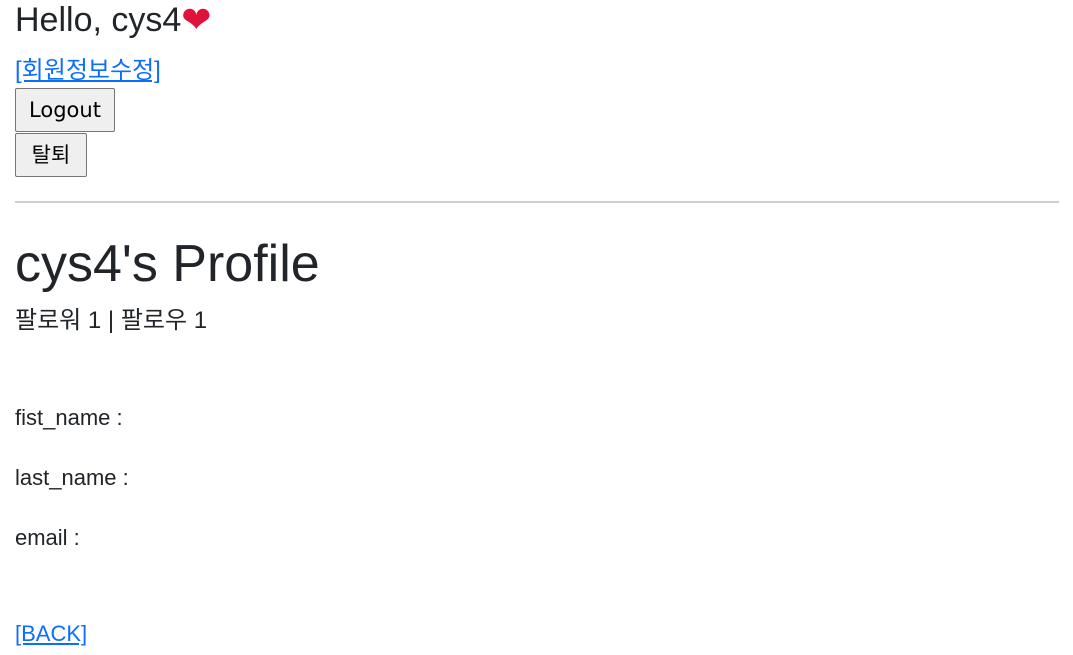 The image size is (1073, 655). What do you see at coordinates (537, 202) in the screenshot?
I see `divider` at bounding box center [537, 202].